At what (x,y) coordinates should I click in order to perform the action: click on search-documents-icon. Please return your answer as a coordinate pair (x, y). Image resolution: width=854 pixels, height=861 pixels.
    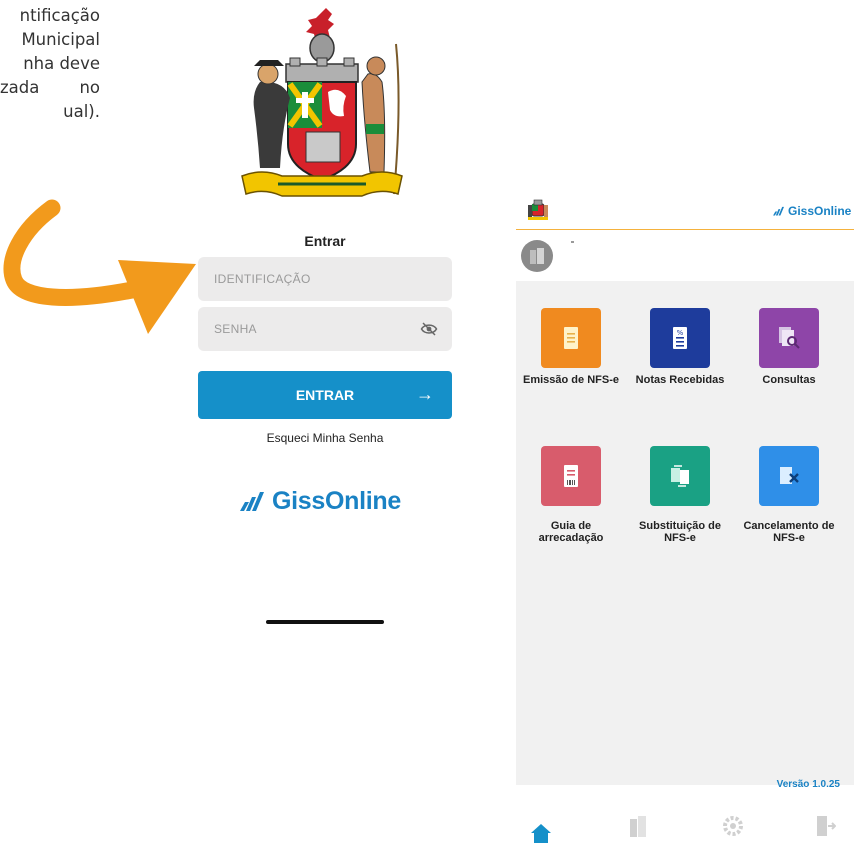
    Looking at the image, I should click on (789, 338).